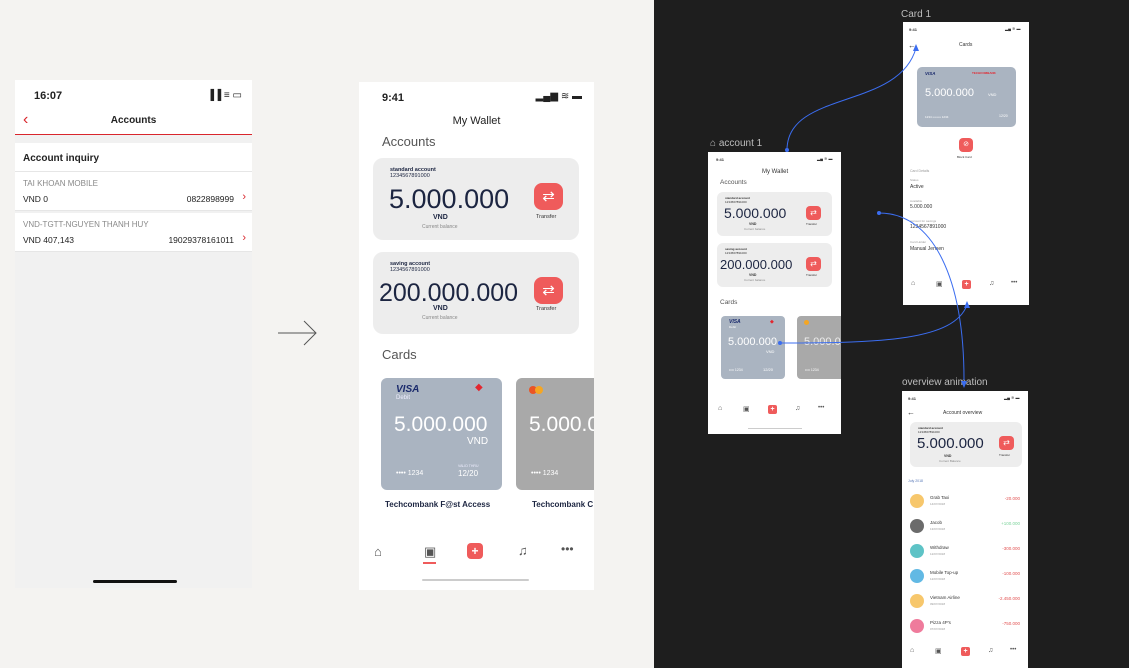  What do you see at coordinates (49, 240) in the screenshot?
I see `account-balance: VND 407,143` at bounding box center [49, 240].